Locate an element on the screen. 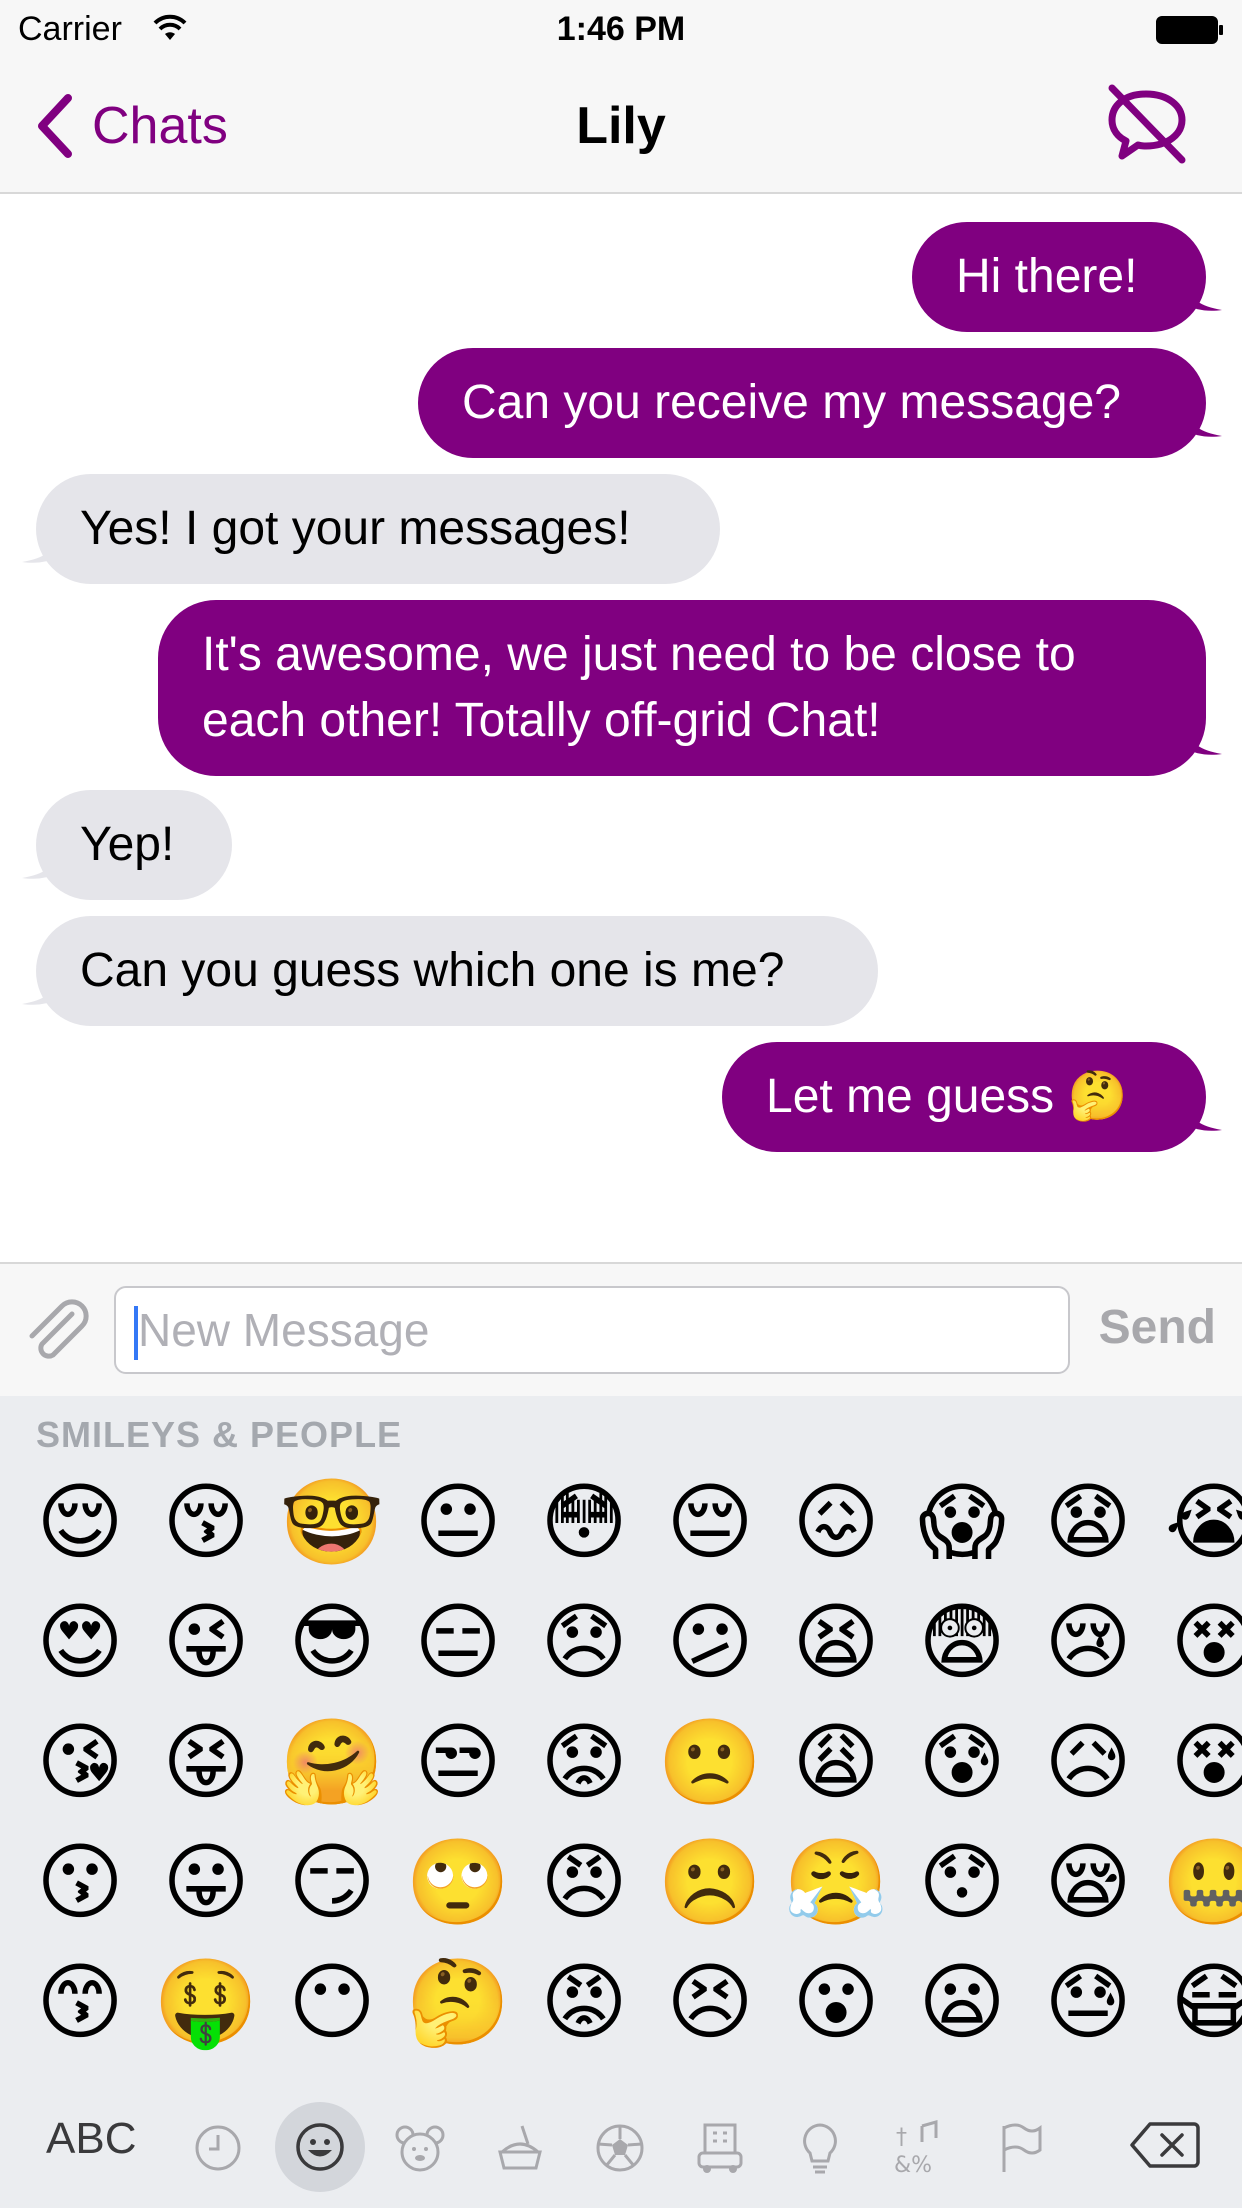 The image size is (1242, 2208). emoji-section-title: SMILEYS & PEOPLE is located at coordinates (219, 1434).